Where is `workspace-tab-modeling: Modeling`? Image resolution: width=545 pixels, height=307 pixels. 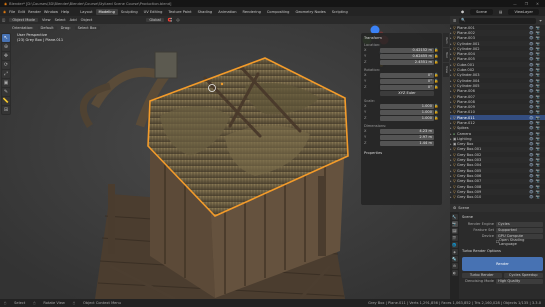
workspace-tab-modeling: Modeling is located at coordinates (106, 11).